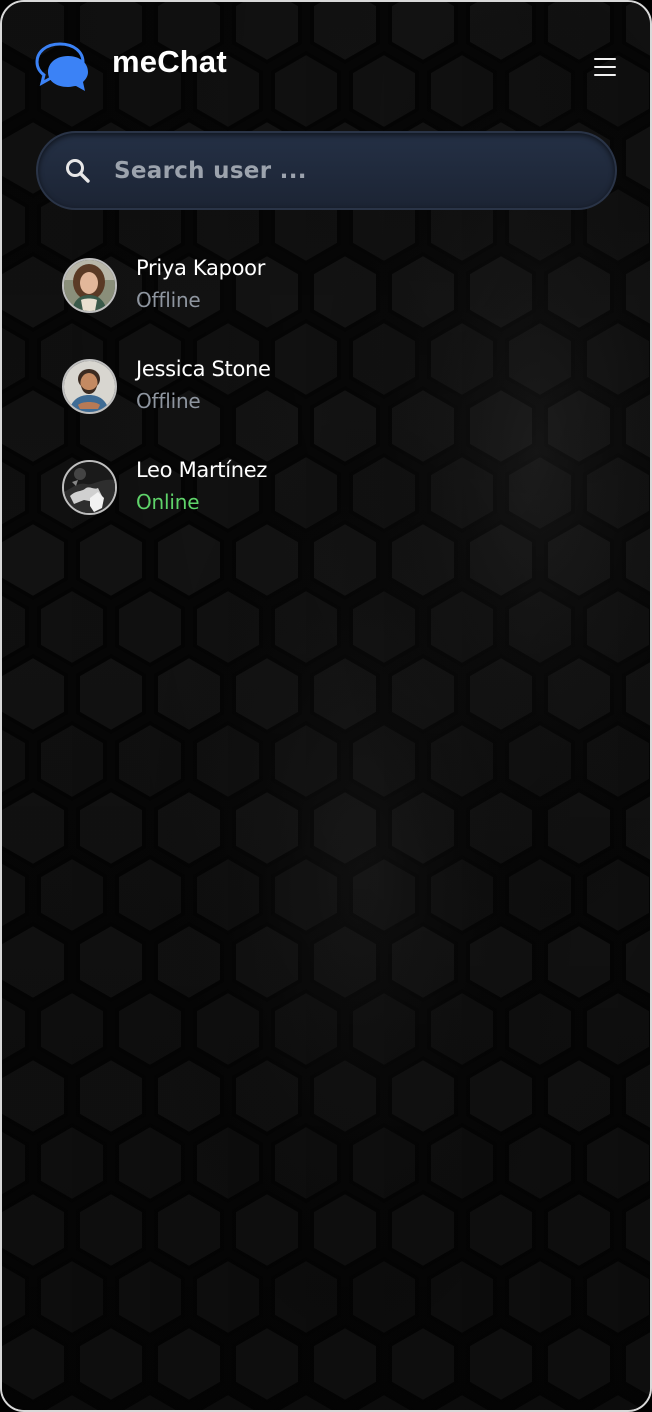  Describe the element at coordinates (203, 369) in the screenshot. I see `contact-name: Jessica Stone` at that location.